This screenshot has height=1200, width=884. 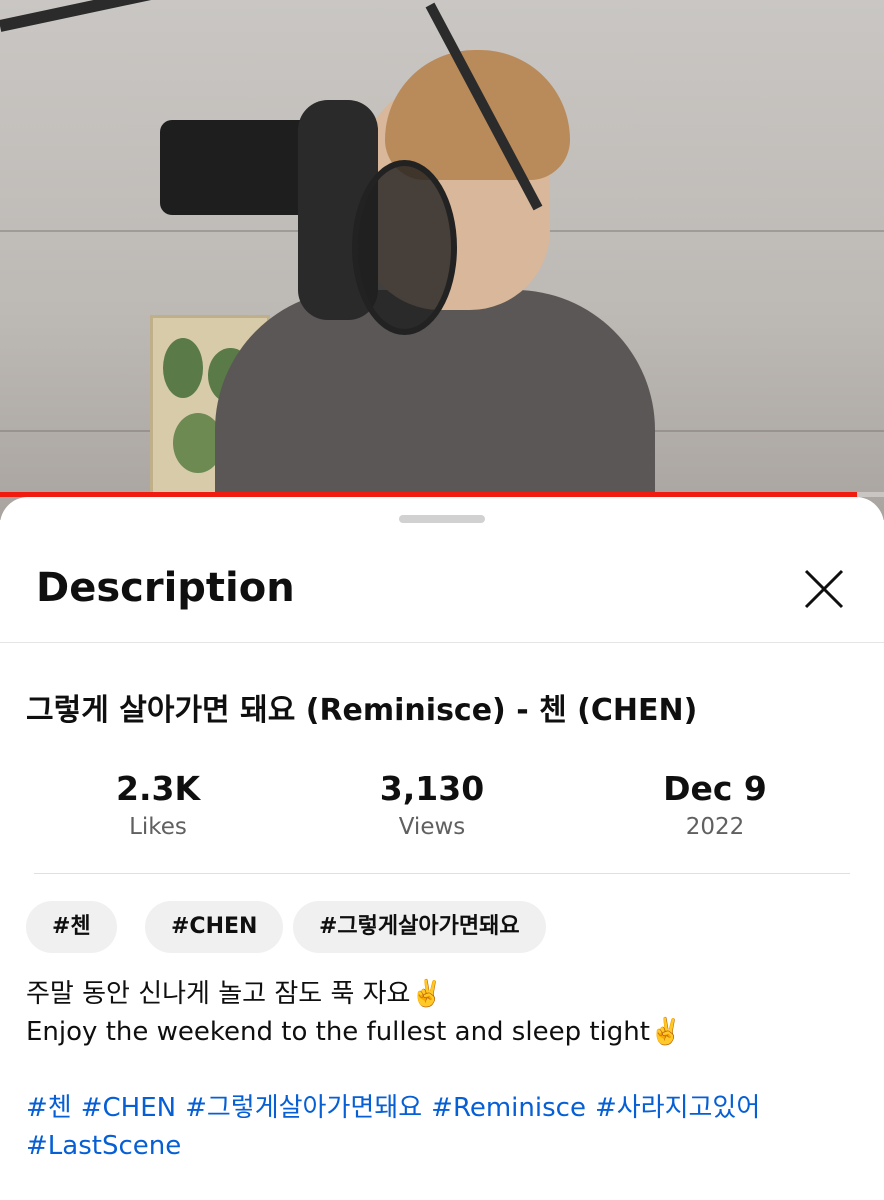 I want to click on pop-filter, so click(x=404, y=247).